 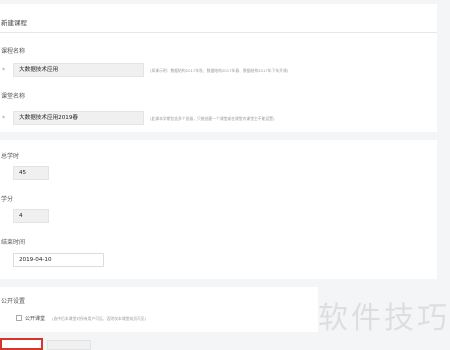 I want to click on public-class-hint: (选中后本课堂对所有用户可见，否则仅本课堂成员可见), so click(x=99, y=318).